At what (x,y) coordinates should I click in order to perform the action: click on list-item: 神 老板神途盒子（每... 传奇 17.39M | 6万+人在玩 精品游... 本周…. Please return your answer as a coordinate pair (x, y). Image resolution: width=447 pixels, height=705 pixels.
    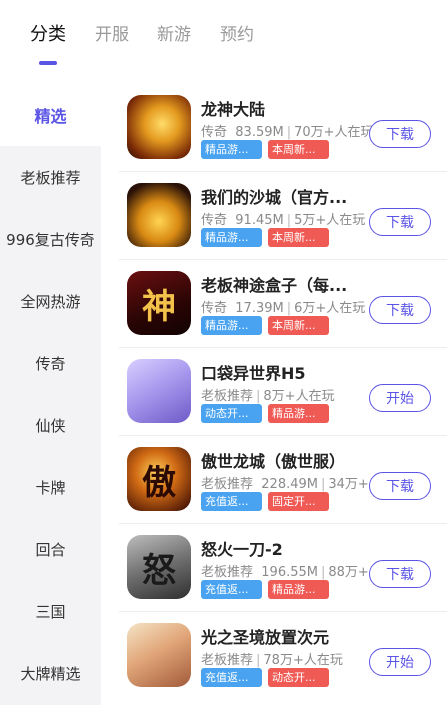
    Looking at the image, I should click on (274, 304).